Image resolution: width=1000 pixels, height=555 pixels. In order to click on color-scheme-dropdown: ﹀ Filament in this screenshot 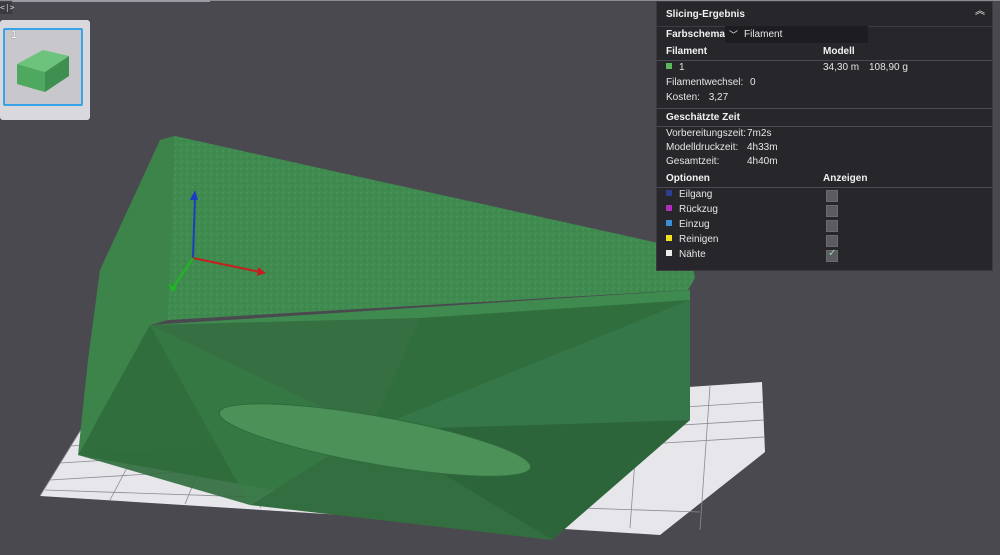, I will do `click(796, 34)`.